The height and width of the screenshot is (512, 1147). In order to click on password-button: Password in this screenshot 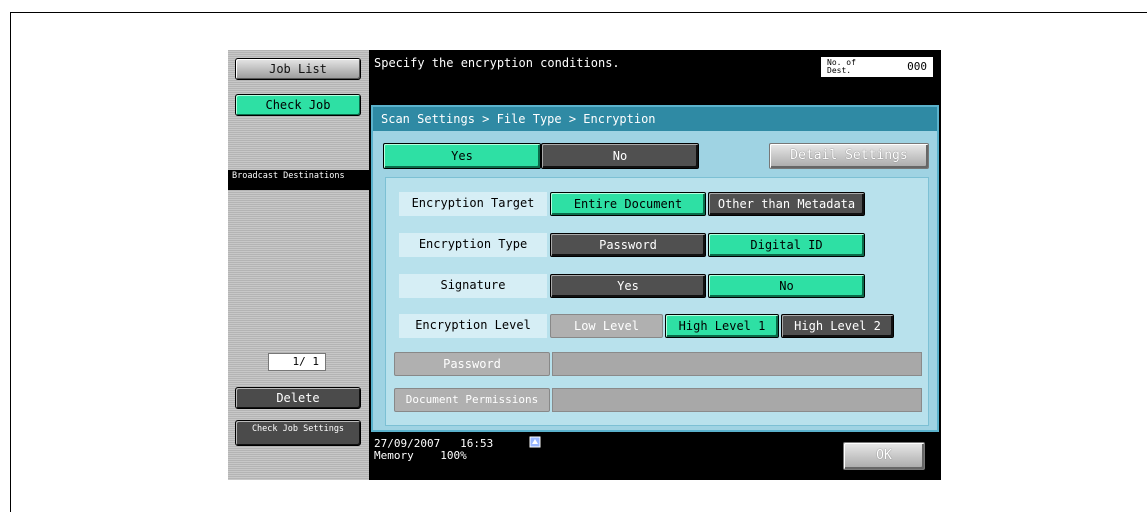, I will do `click(472, 364)`.